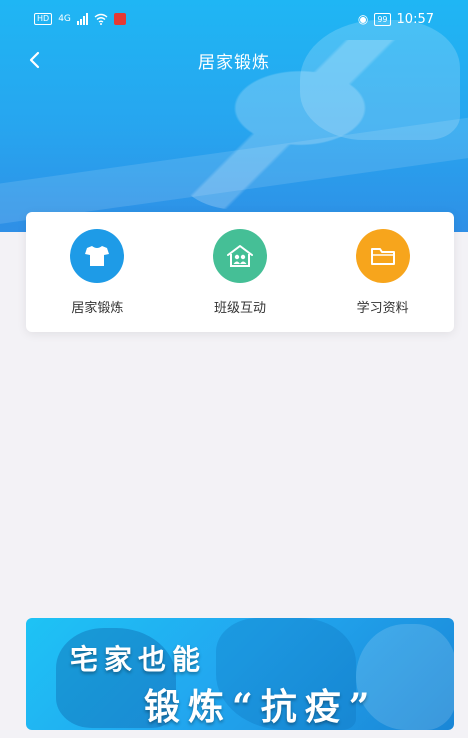 The image size is (468, 738). I want to click on menu-item-label: 居家锻炼, so click(97, 308).